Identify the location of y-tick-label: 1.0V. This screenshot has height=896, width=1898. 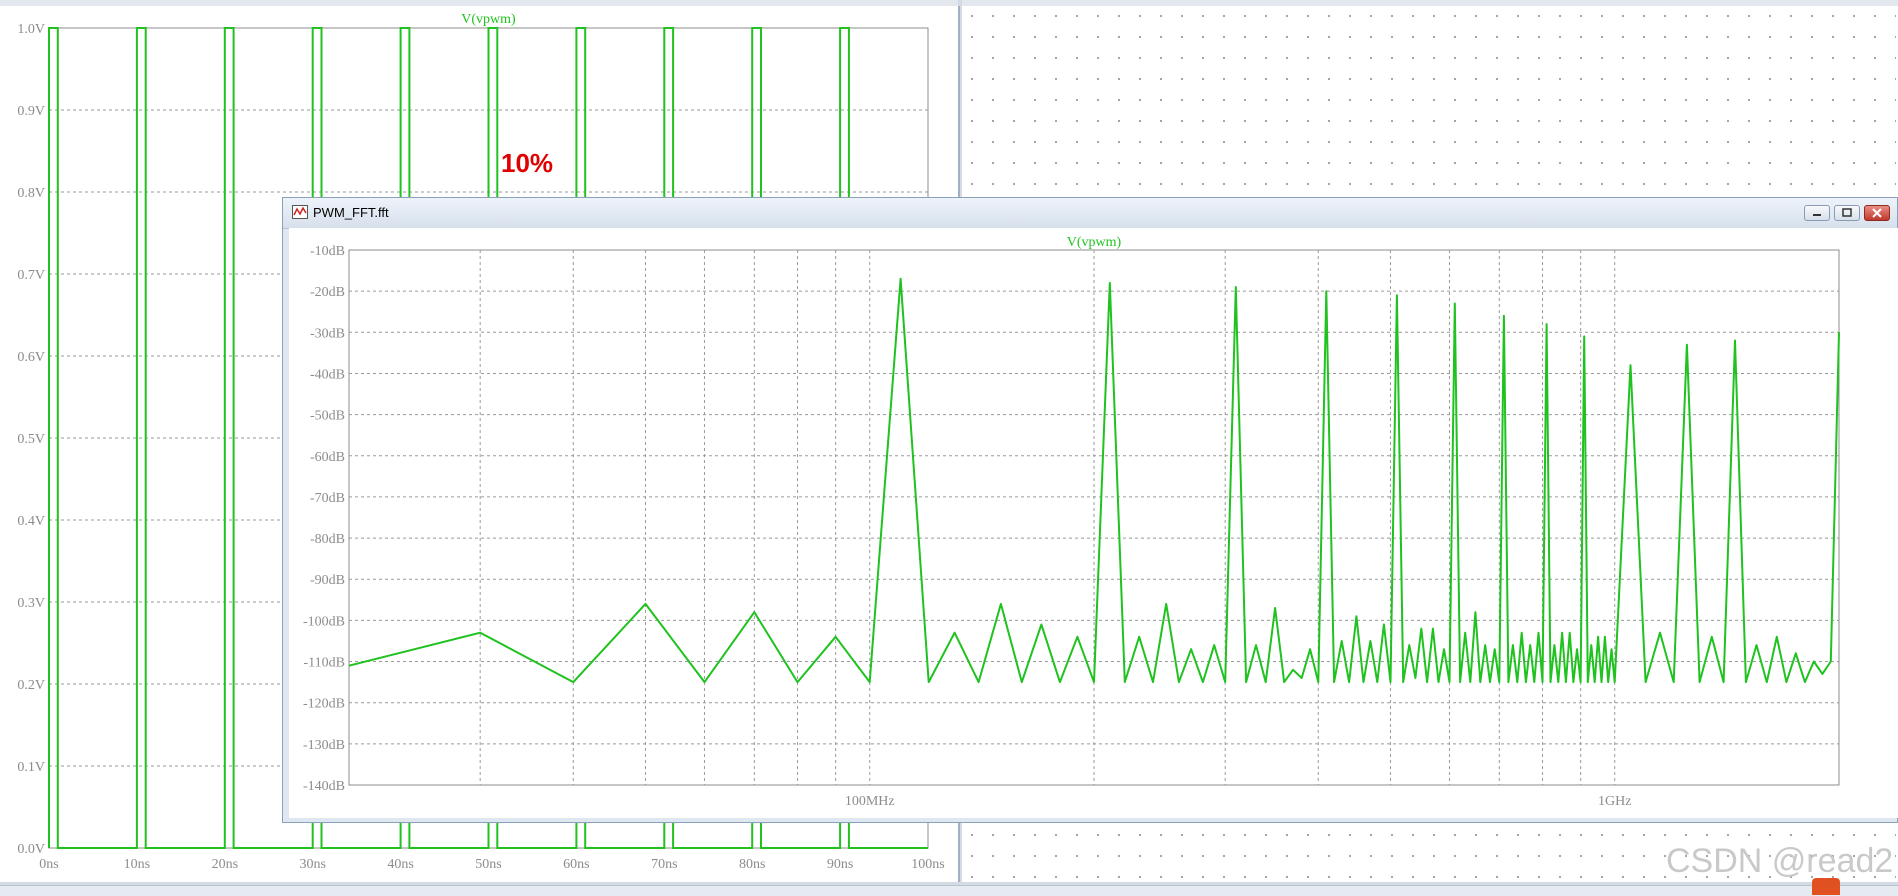
(31, 29).